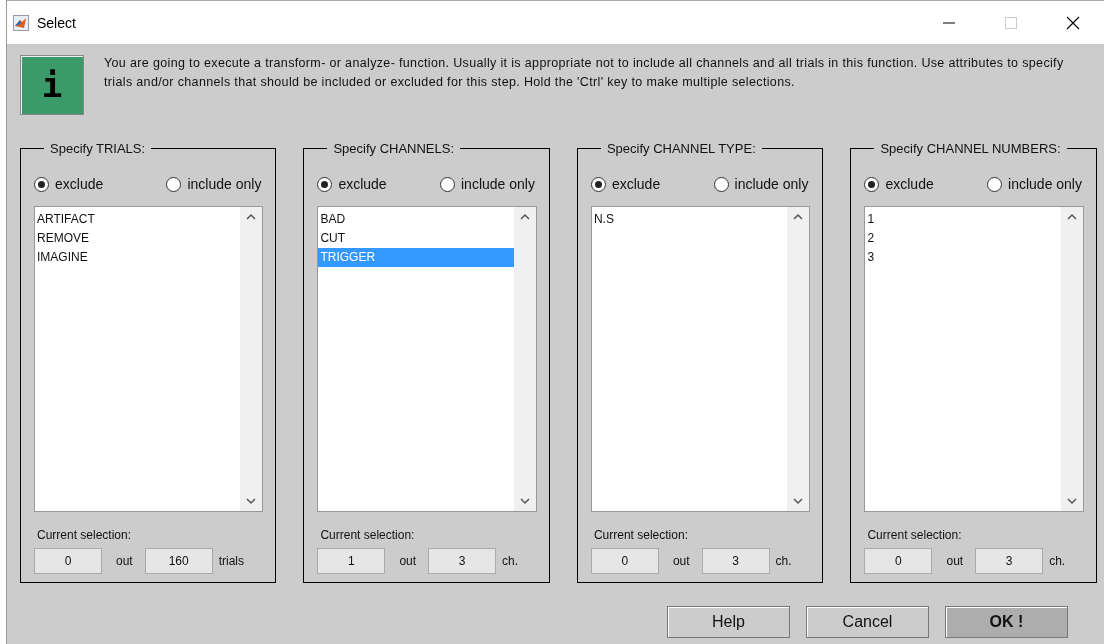 This screenshot has width=1104, height=644. What do you see at coordinates (584, 73) in the screenshot?
I see `info-message: You are going to execute a transform- or analyze- function. Usually it is appropriate not to include all channels and all trials in this function. Use attributes to specify trials and/or channels that should be included or excluded for this step. Hold the 'Ctrl' key to make multiple selections.` at bounding box center [584, 73].